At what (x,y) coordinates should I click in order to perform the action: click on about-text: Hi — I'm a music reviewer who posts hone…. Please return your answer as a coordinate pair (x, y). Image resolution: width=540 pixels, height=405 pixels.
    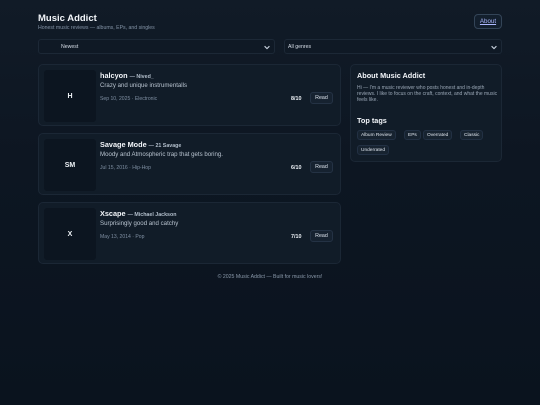
    Looking at the image, I should click on (427, 94).